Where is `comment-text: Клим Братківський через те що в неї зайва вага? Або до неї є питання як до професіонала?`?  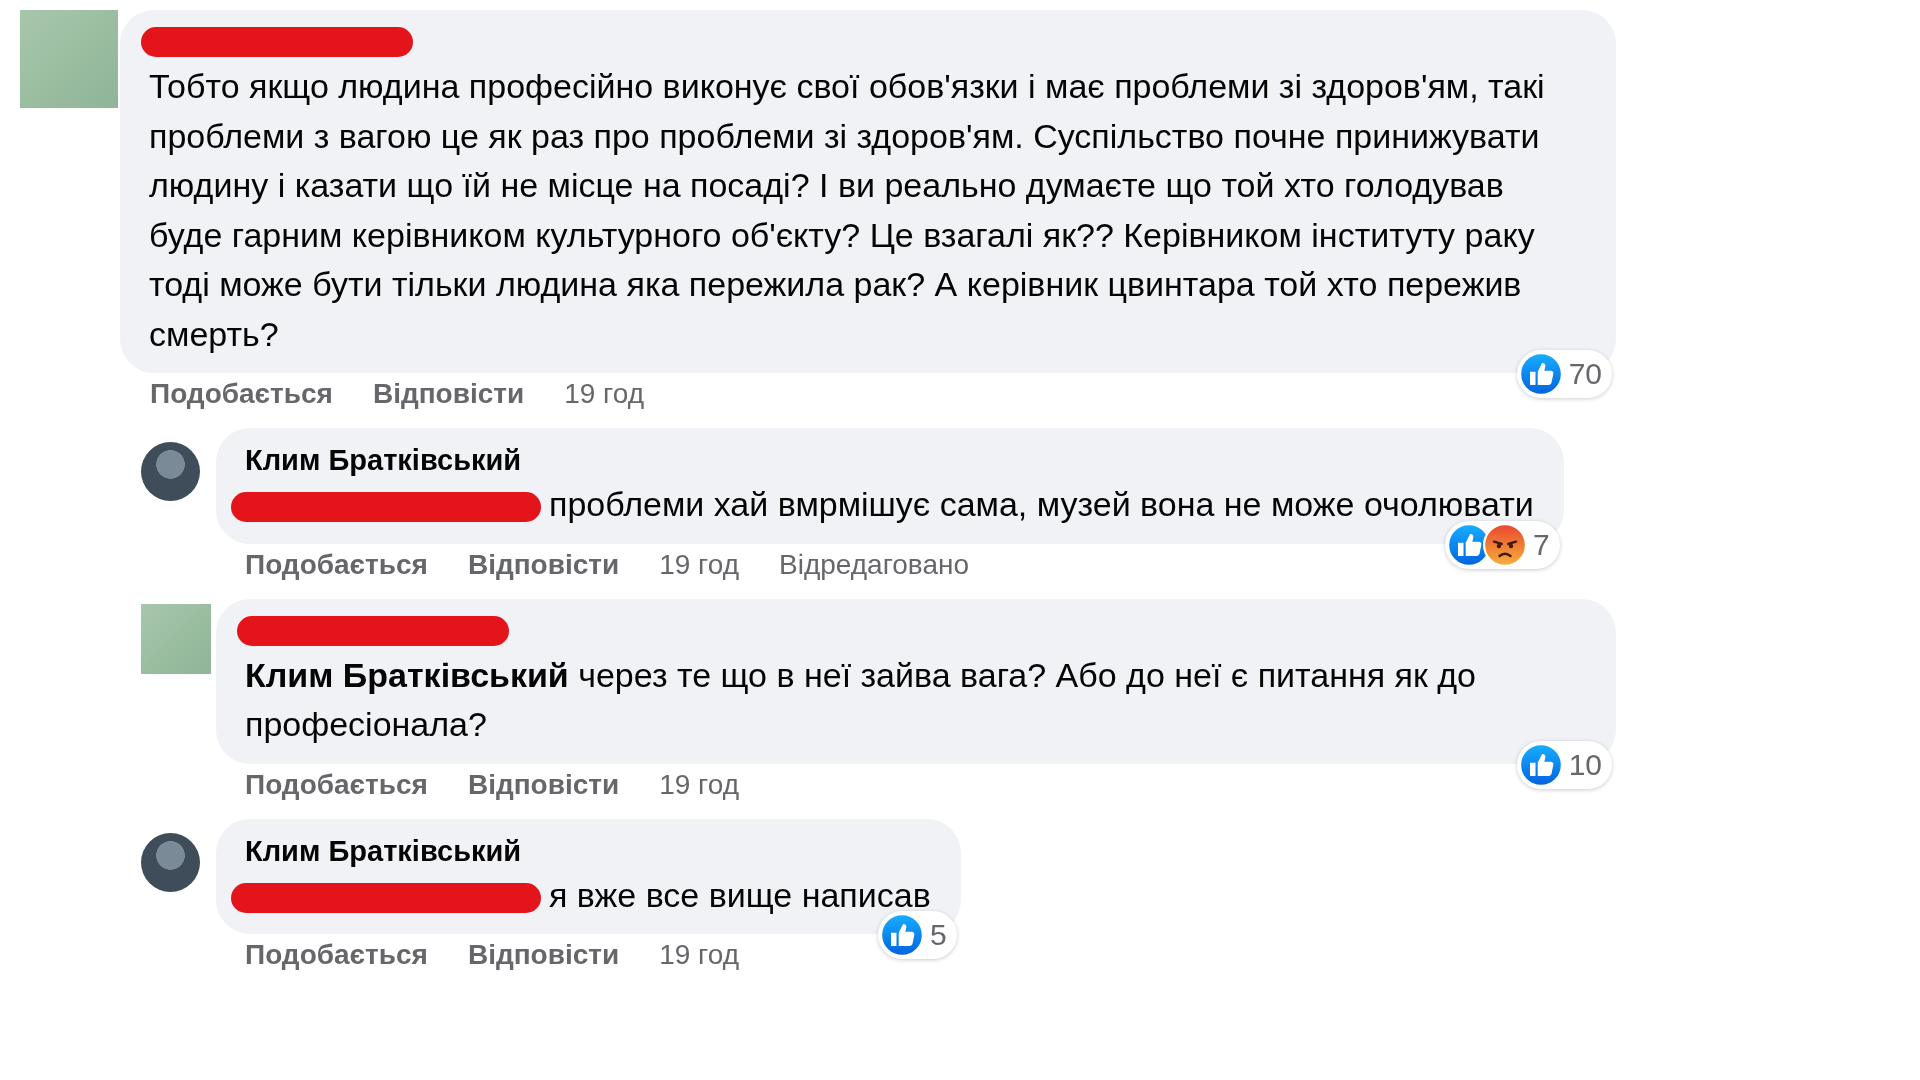 comment-text: Клим Братківський через те що в неї зайва вага? Або до неї є питання як до професіонала? is located at coordinates (861, 699).